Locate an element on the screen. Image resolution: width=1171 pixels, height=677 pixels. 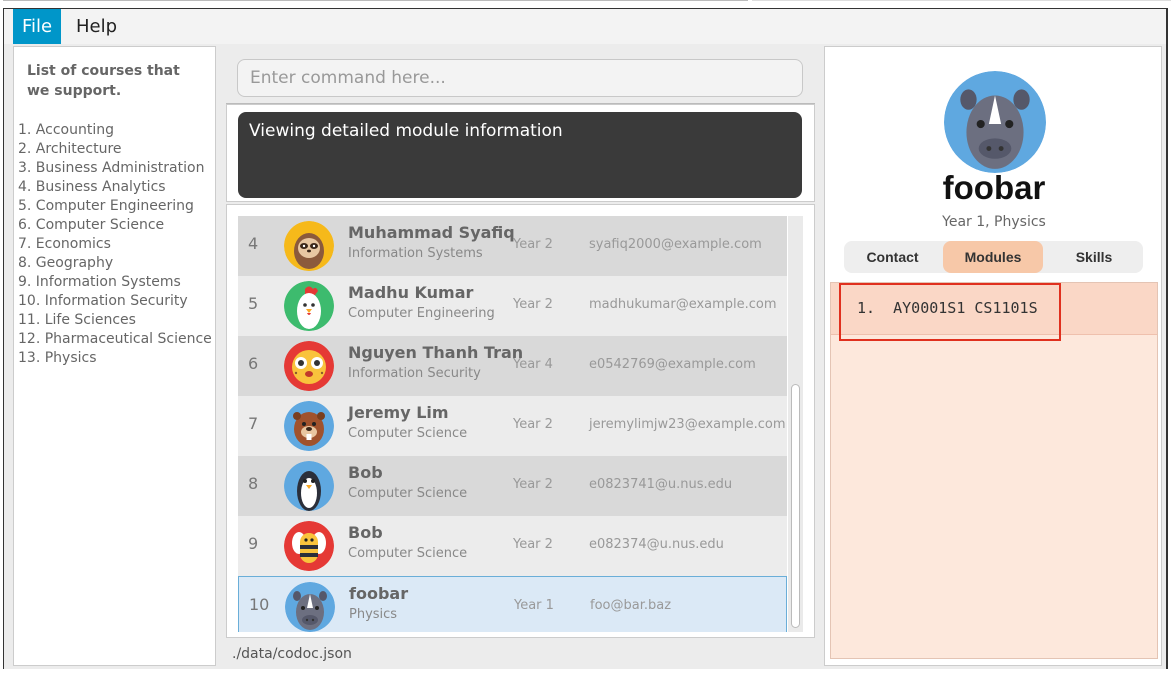
person-email: e0542769@example.com is located at coordinates (672, 364).